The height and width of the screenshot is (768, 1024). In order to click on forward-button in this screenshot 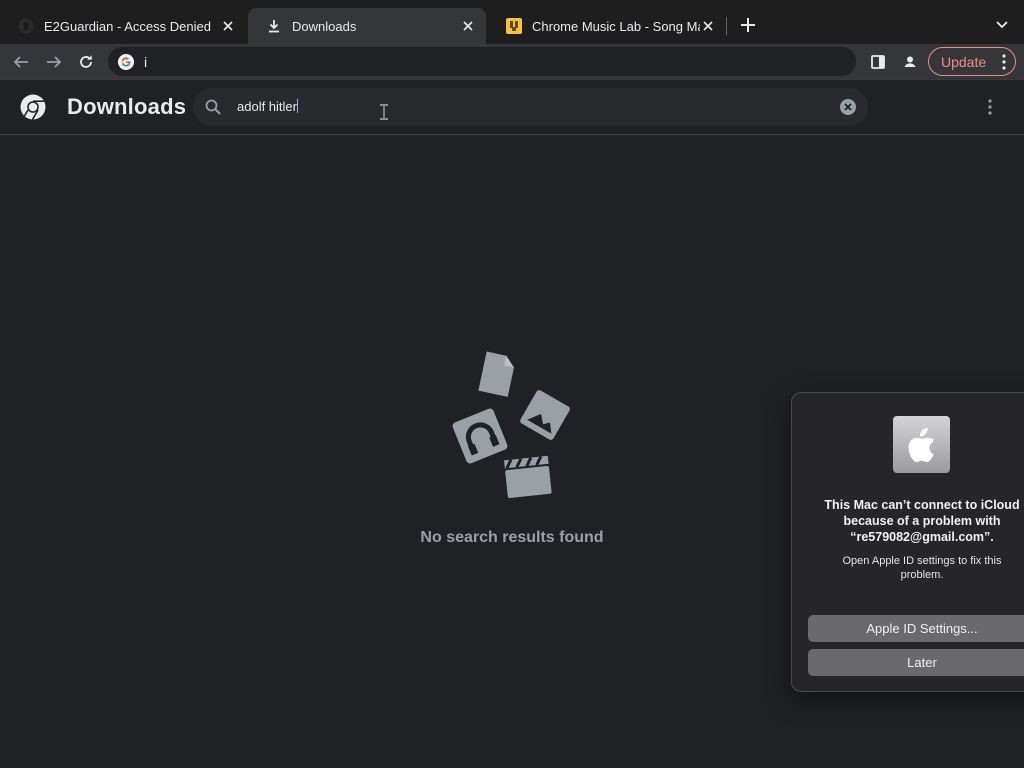, I will do `click(54, 62)`.